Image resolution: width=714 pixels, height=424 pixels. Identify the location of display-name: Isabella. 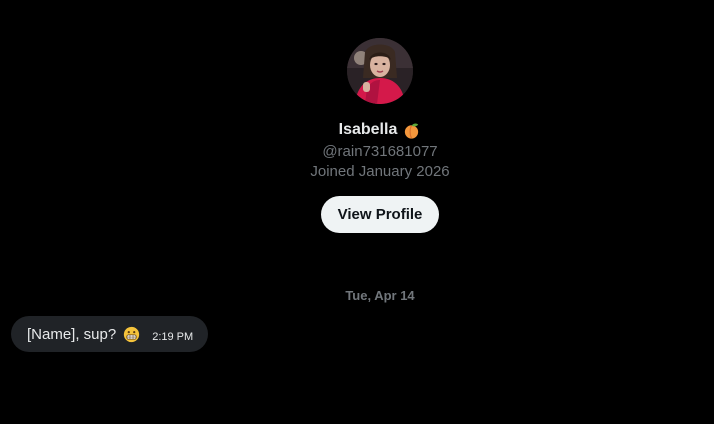
(368, 129).